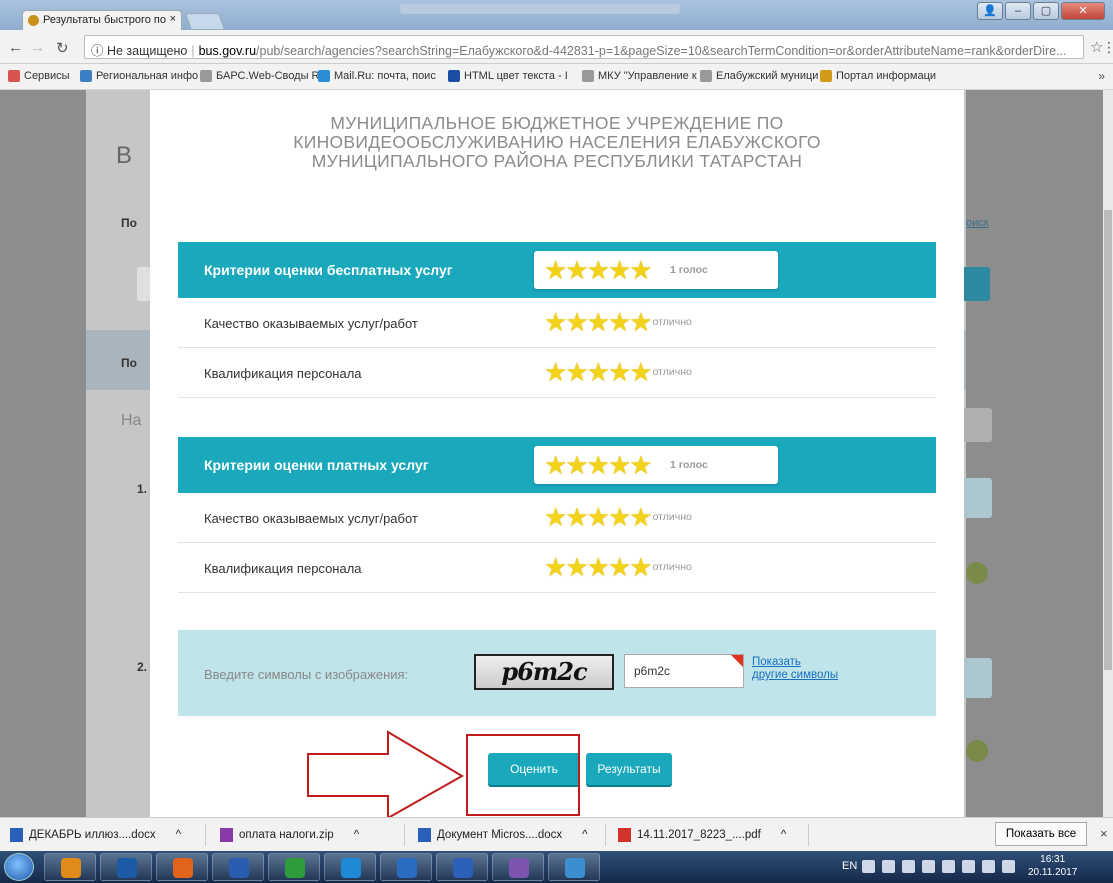 The height and width of the screenshot is (883, 1113). I want to click on results-button: Результаты, so click(629, 769).